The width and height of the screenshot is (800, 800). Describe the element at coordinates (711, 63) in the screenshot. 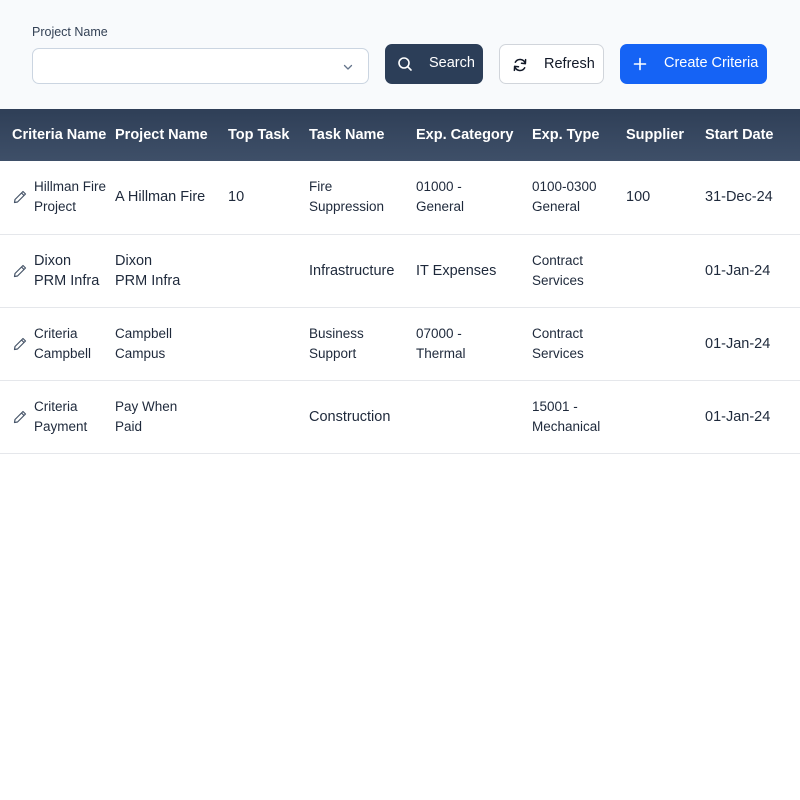

I see `create-criteria-button-label: Create Criteria` at that location.